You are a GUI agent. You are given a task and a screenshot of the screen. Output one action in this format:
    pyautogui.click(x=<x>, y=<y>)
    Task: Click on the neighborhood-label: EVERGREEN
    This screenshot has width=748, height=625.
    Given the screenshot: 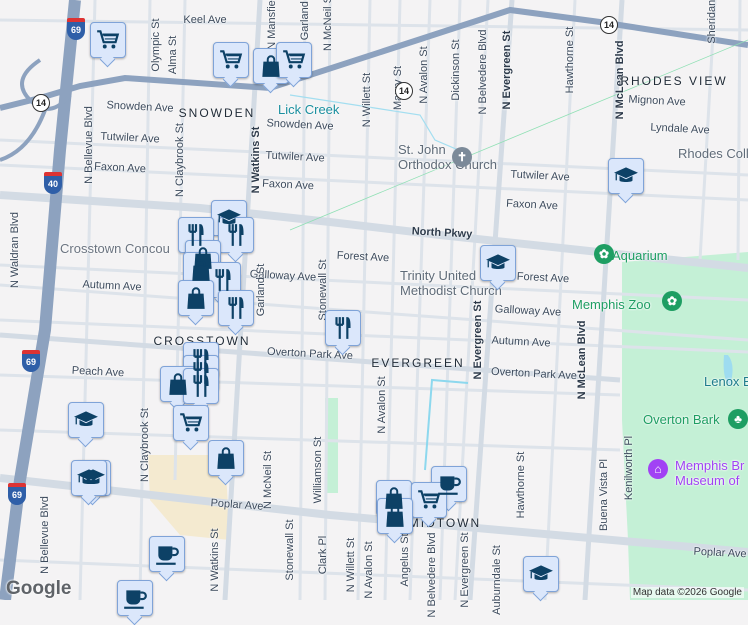 What is the action you would take?
    pyautogui.click(x=418, y=363)
    